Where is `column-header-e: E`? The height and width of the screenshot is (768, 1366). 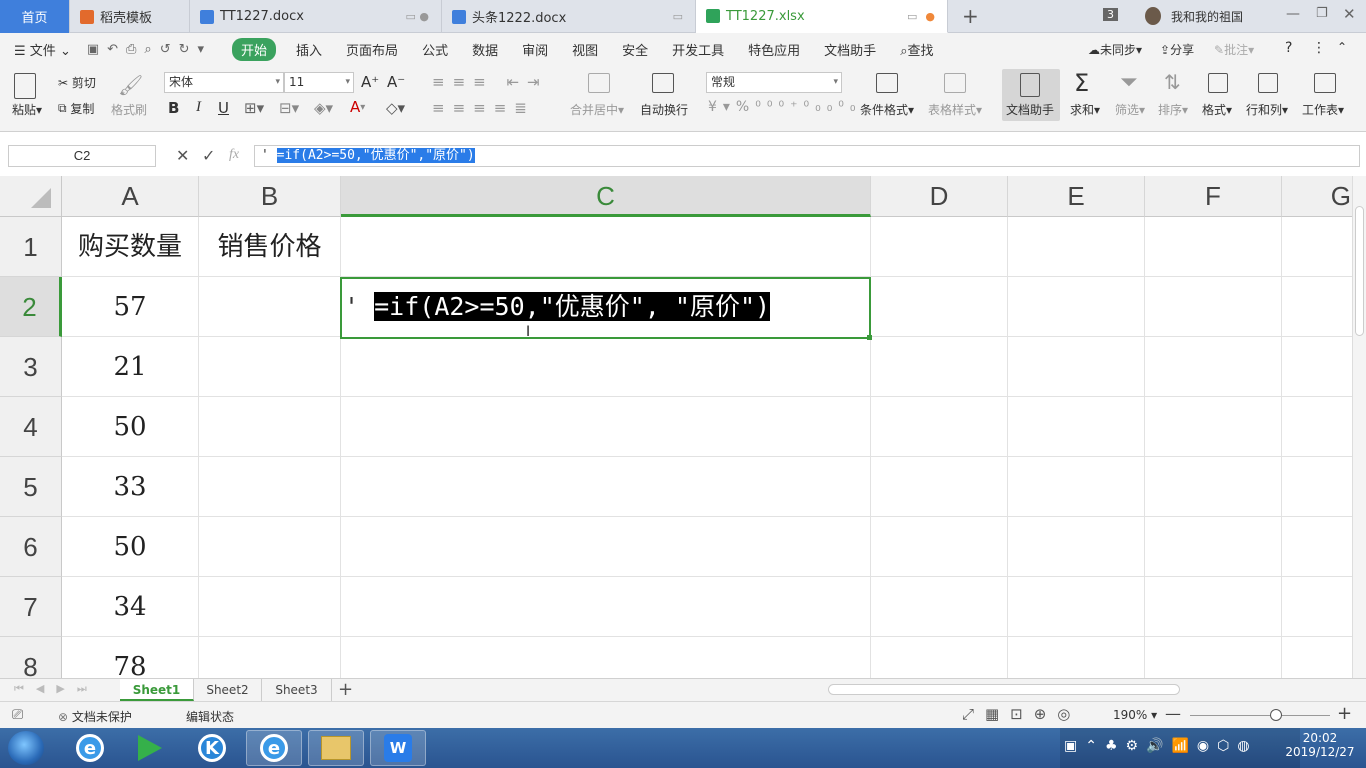 column-header-e: E is located at coordinates (1076, 196).